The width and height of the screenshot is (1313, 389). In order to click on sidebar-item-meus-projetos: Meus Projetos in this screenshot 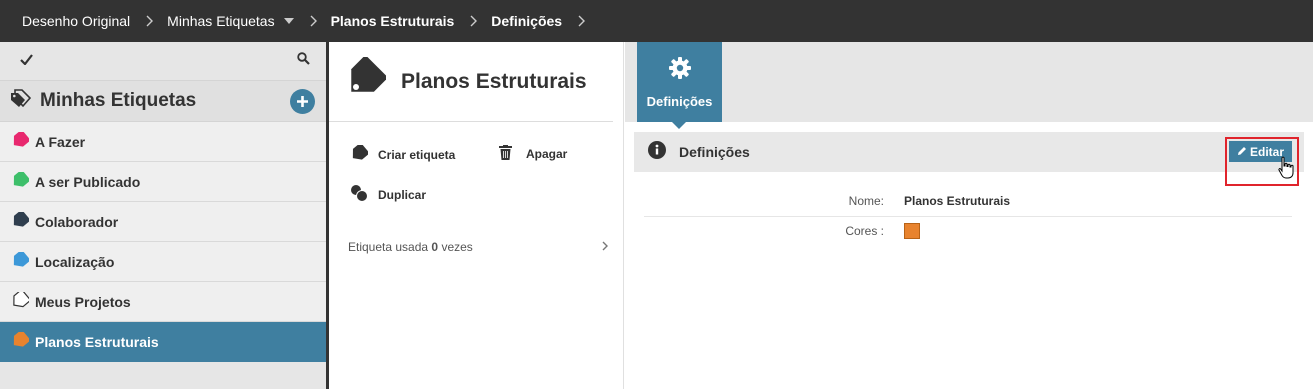, I will do `click(163, 302)`.